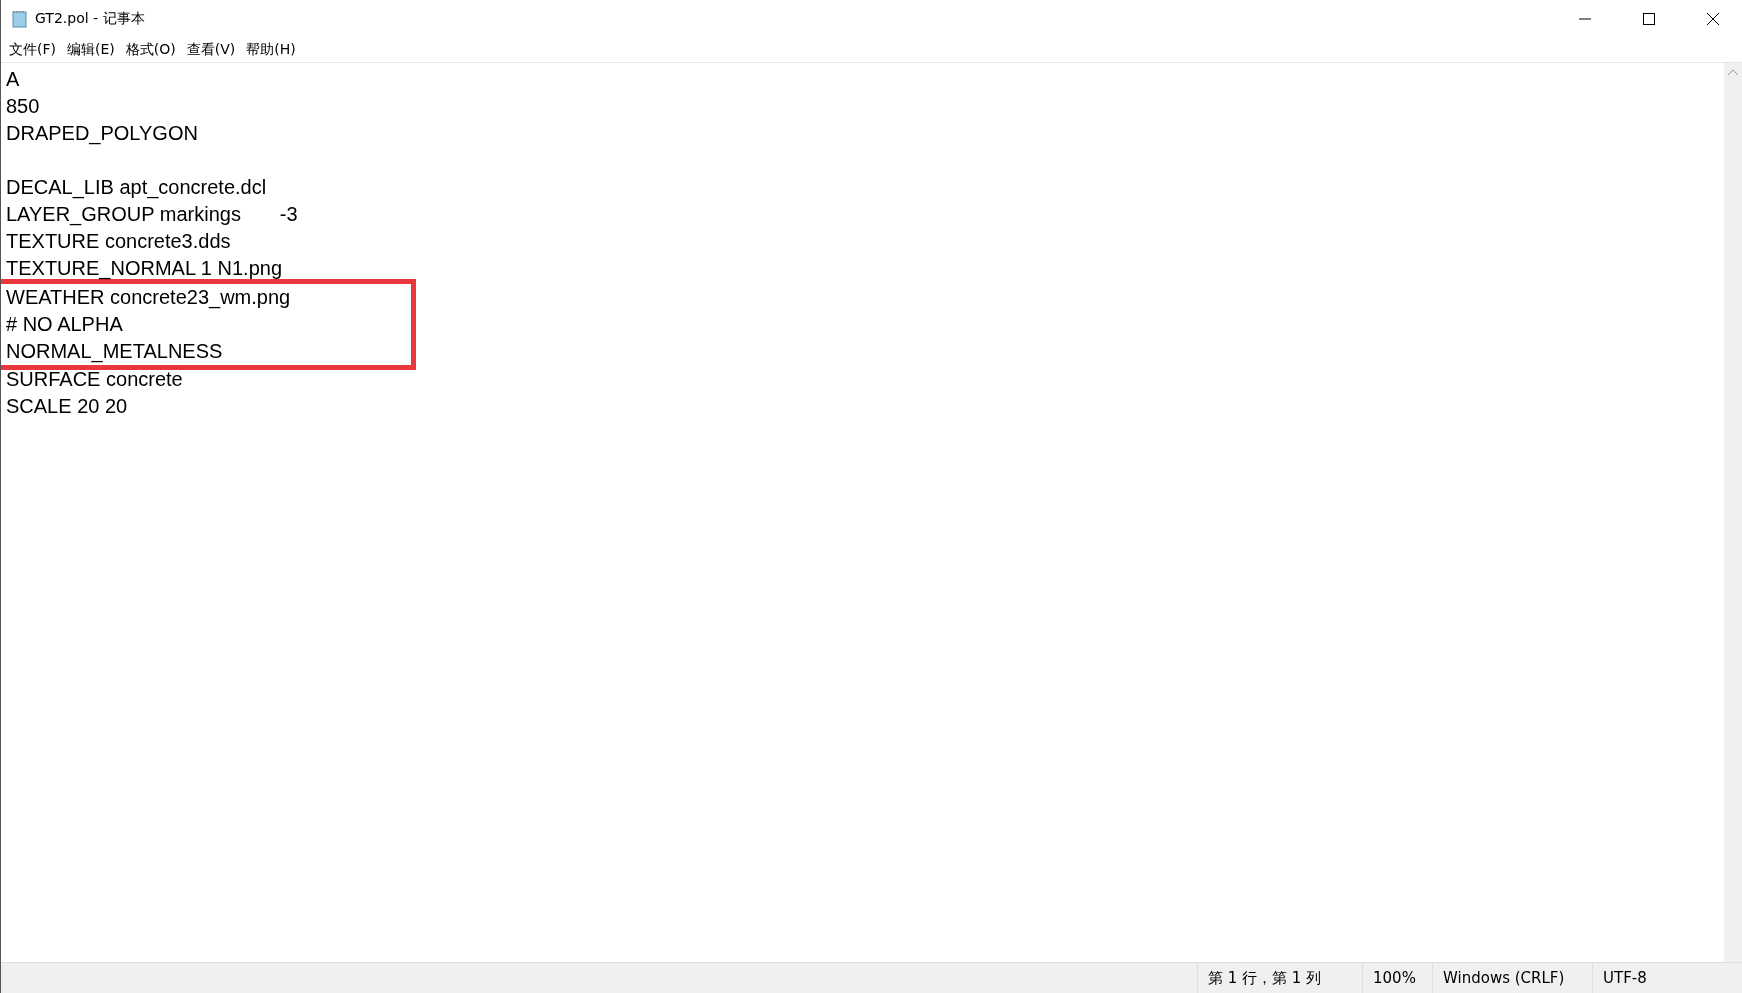  What do you see at coordinates (67, 406) in the screenshot?
I see `text-line: SCALE 20 20` at bounding box center [67, 406].